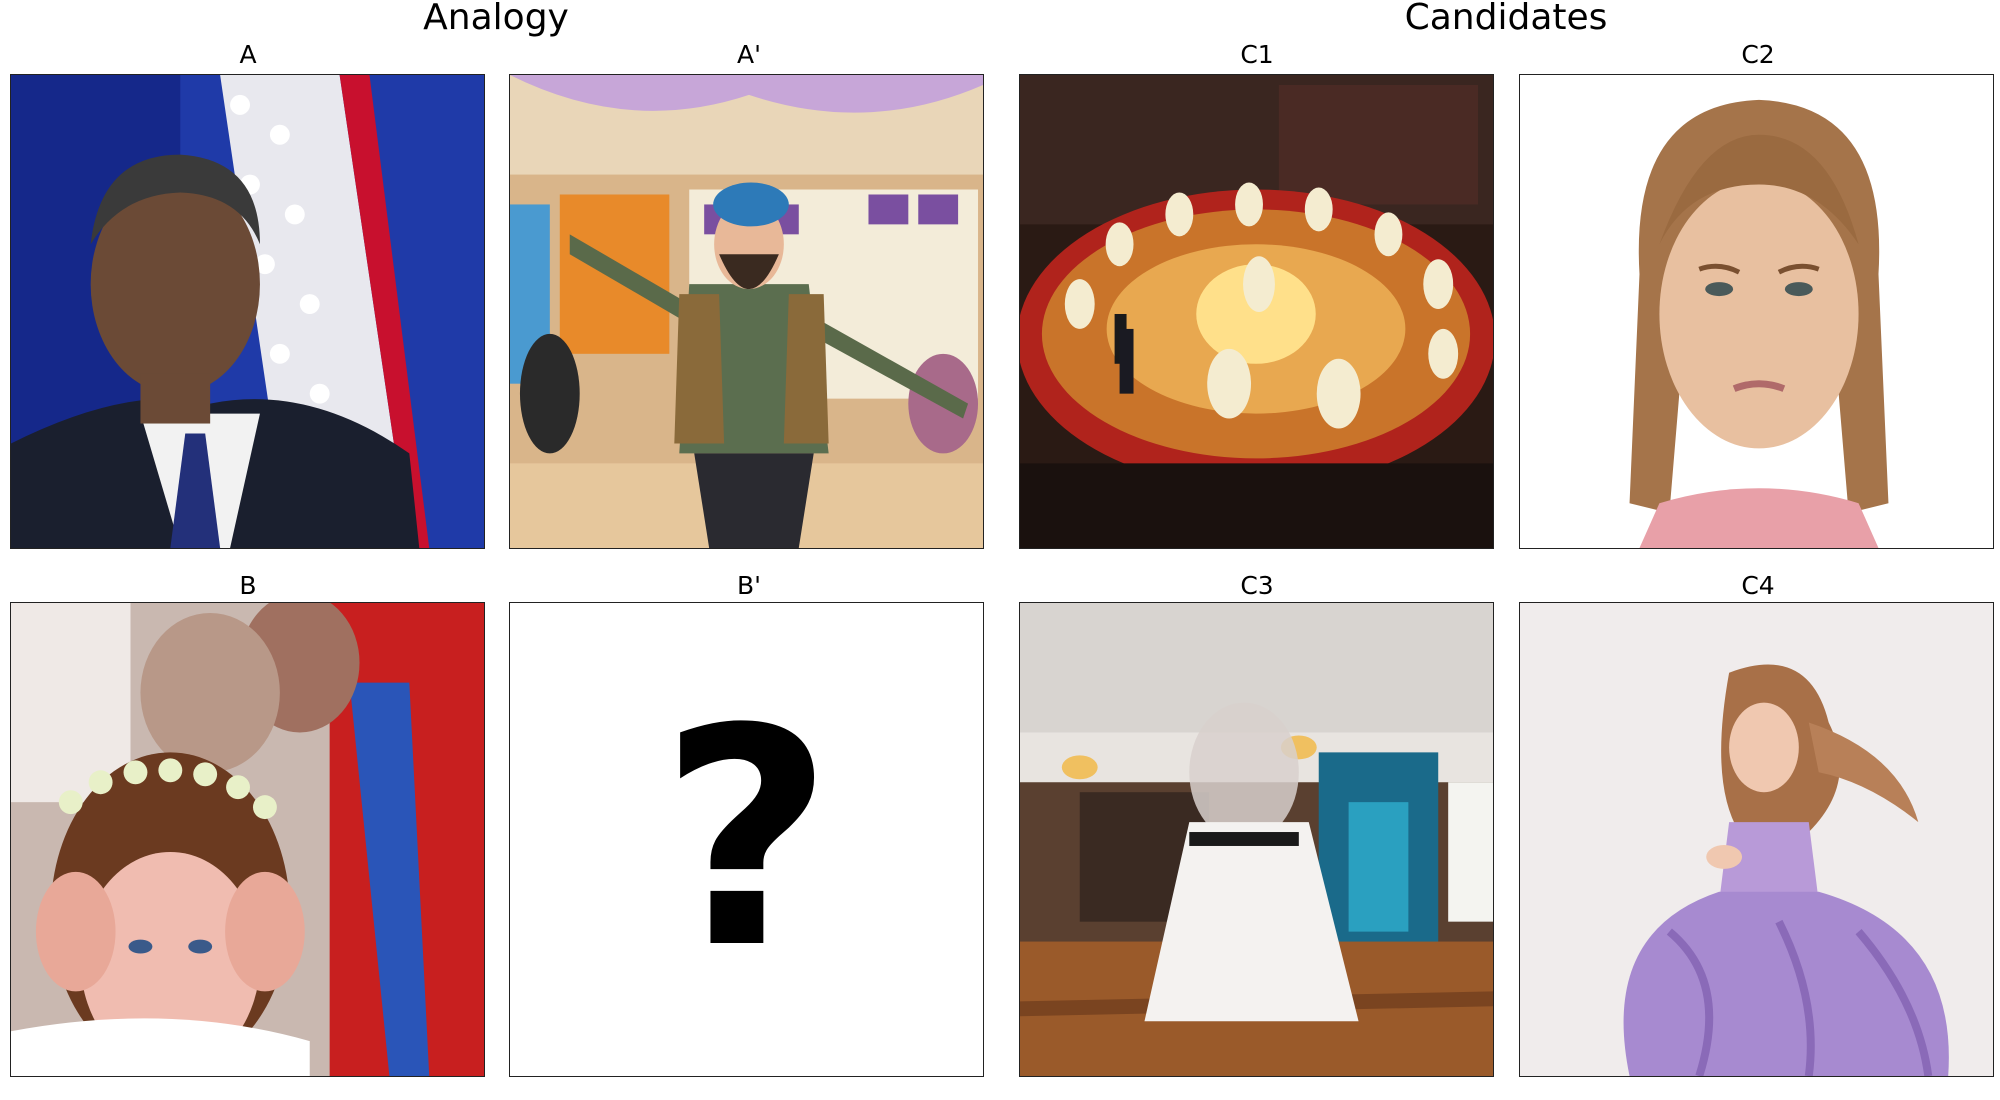 The width and height of the screenshot is (2000, 1100). I want to click on panel-title-c3: C3, so click(1257, 585).